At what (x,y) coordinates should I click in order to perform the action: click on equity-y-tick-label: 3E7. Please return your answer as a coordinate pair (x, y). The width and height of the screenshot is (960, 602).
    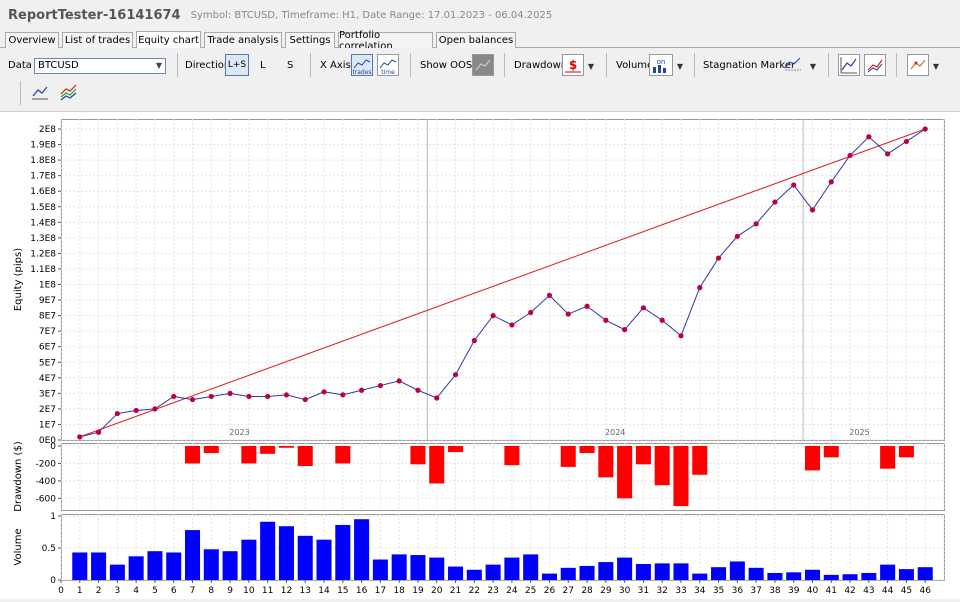
    Looking at the image, I should click on (47, 394).